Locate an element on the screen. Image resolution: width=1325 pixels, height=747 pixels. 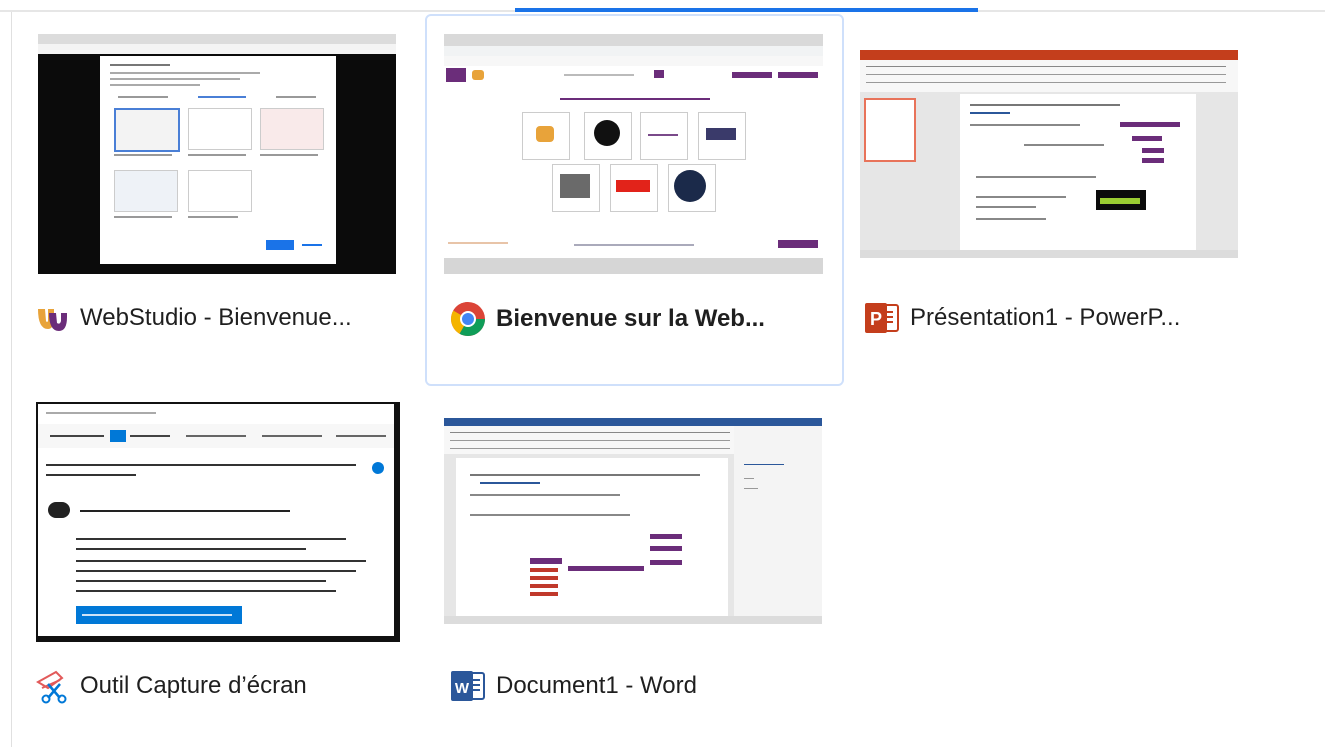
window-title: Document1 - Word is located at coordinates (596, 685).